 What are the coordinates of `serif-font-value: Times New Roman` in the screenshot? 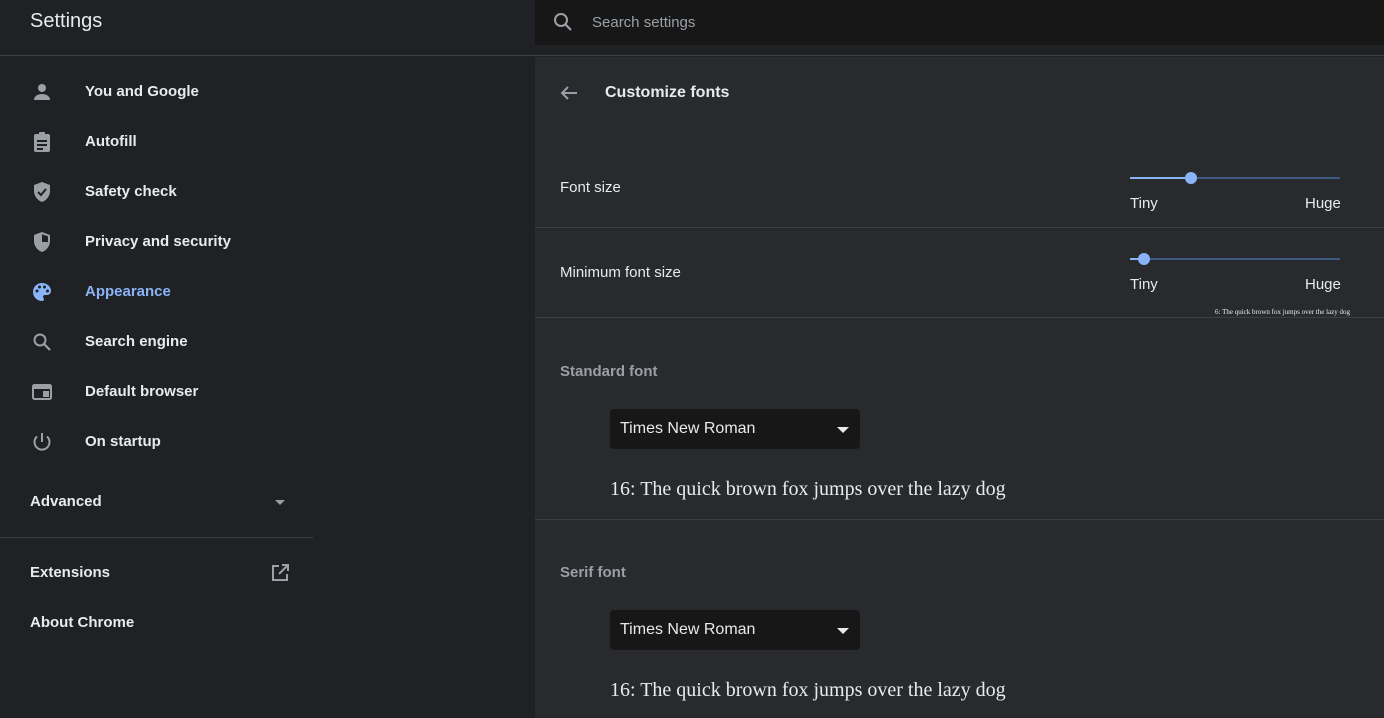 It's located at (688, 629).